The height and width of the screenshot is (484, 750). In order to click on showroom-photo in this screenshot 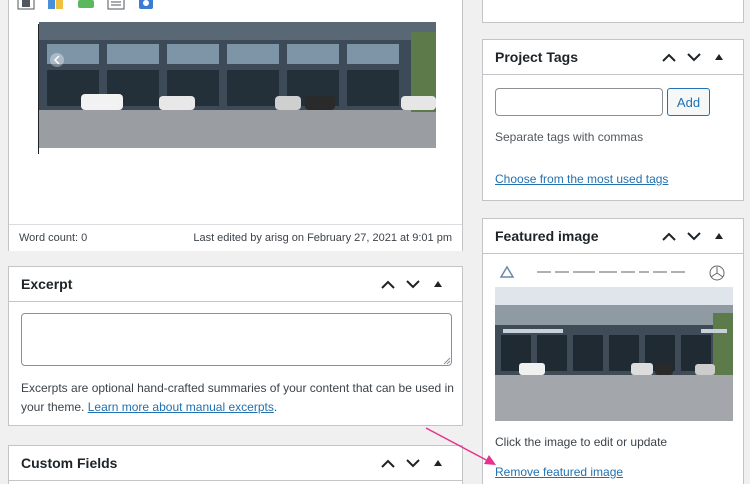, I will do `click(237, 85)`.